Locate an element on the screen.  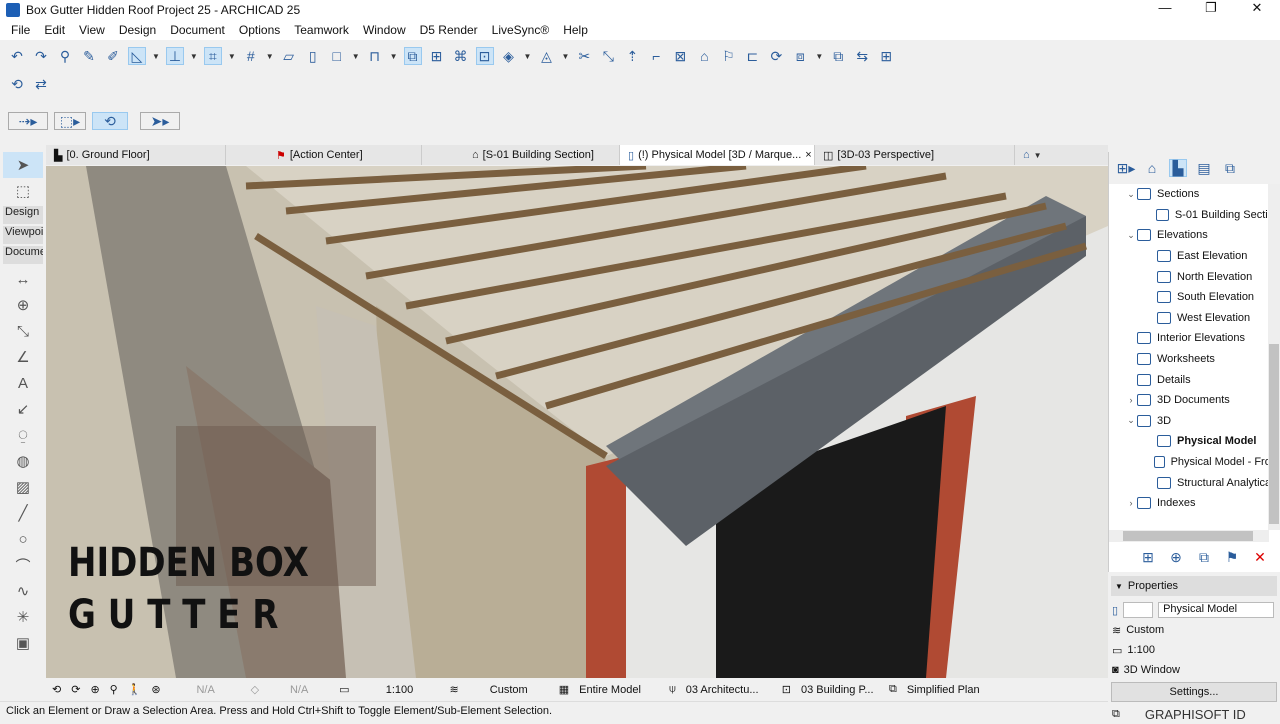
tab-menu: ⌂ ▼ is located at coordinates (1032, 155).